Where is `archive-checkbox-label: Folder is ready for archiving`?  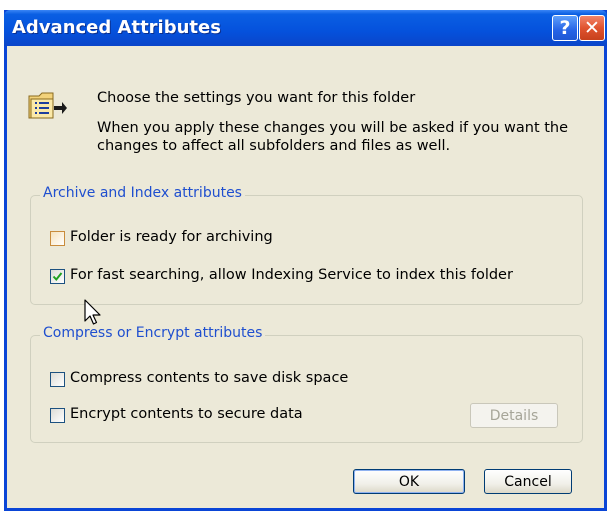 archive-checkbox-label: Folder is ready for archiving is located at coordinates (171, 237).